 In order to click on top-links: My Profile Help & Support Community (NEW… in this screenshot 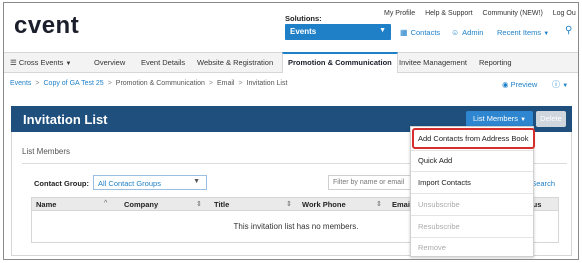, I will do `click(481, 13)`.